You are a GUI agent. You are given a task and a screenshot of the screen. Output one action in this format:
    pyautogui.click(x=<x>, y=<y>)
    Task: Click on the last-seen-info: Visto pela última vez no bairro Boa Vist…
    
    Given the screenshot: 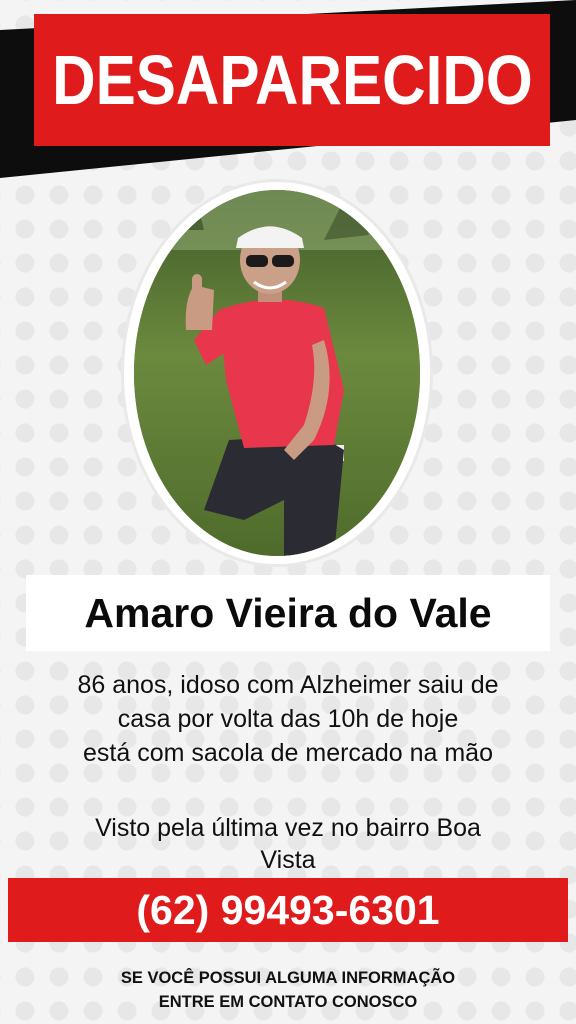 What is the action you would take?
    pyautogui.click(x=288, y=844)
    